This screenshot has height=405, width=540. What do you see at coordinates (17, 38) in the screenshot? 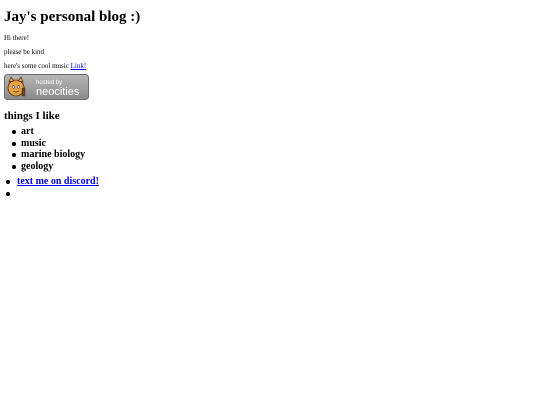
I see `greeting-text: Hi there!` at bounding box center [17, 38].